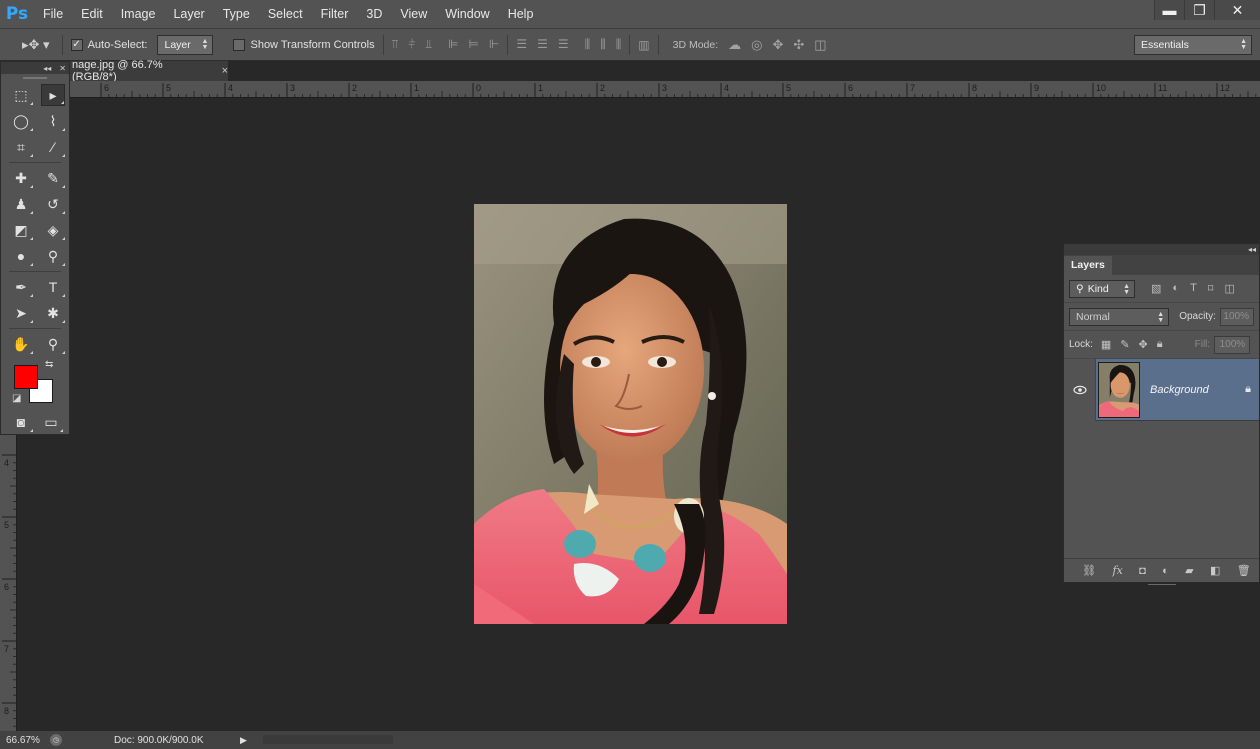 The height and width of the screenshot is (749, 1260). What do you see at coordinates (428, 44) in the screenshot?
I see `align-bottom-icon: ⫫` at bounding box center [428, 44].